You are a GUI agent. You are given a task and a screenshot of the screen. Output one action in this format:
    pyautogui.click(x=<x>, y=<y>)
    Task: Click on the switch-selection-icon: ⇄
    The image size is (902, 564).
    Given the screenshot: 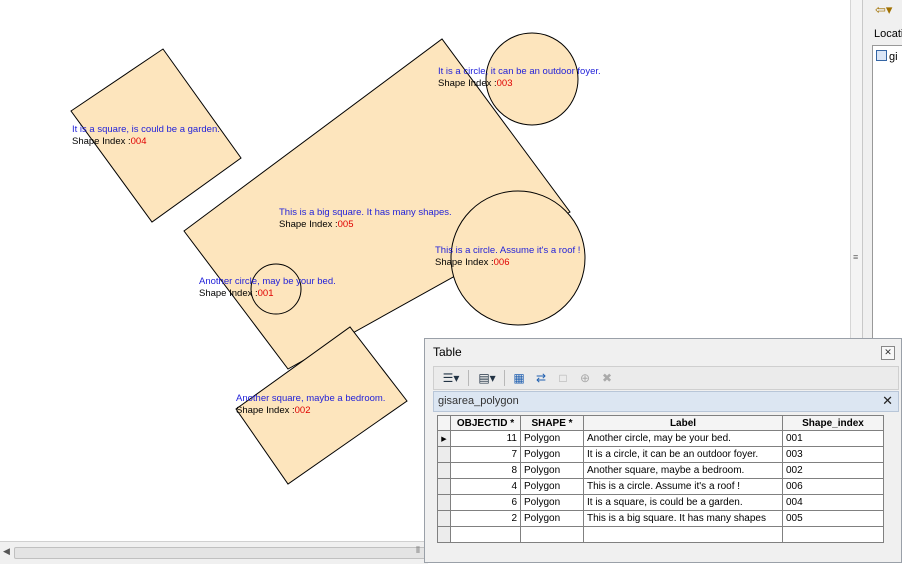 What is the action you would take?
    pyautogui.click(x=541, y=378)
    